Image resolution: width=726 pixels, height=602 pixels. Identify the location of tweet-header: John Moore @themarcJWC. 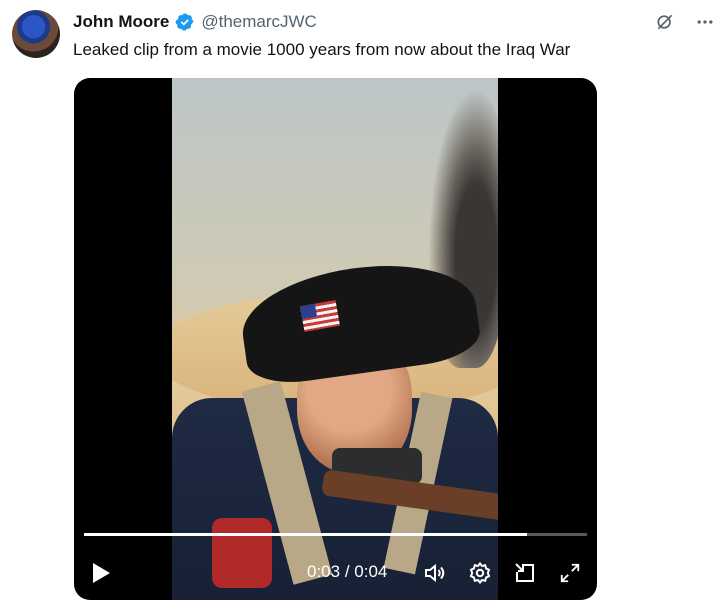
(195, 22).